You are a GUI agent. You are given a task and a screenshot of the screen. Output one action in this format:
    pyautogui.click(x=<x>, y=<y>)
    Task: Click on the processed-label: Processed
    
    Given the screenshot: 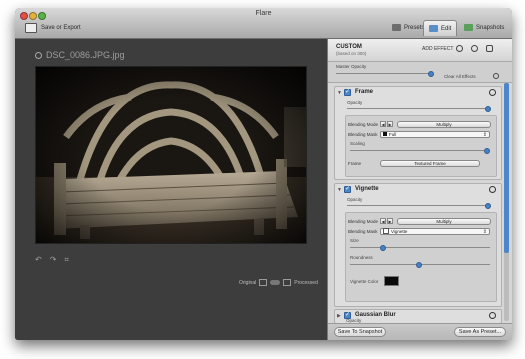 What is the action you would take?
    pyautogui.click(x=306, y=282)
    